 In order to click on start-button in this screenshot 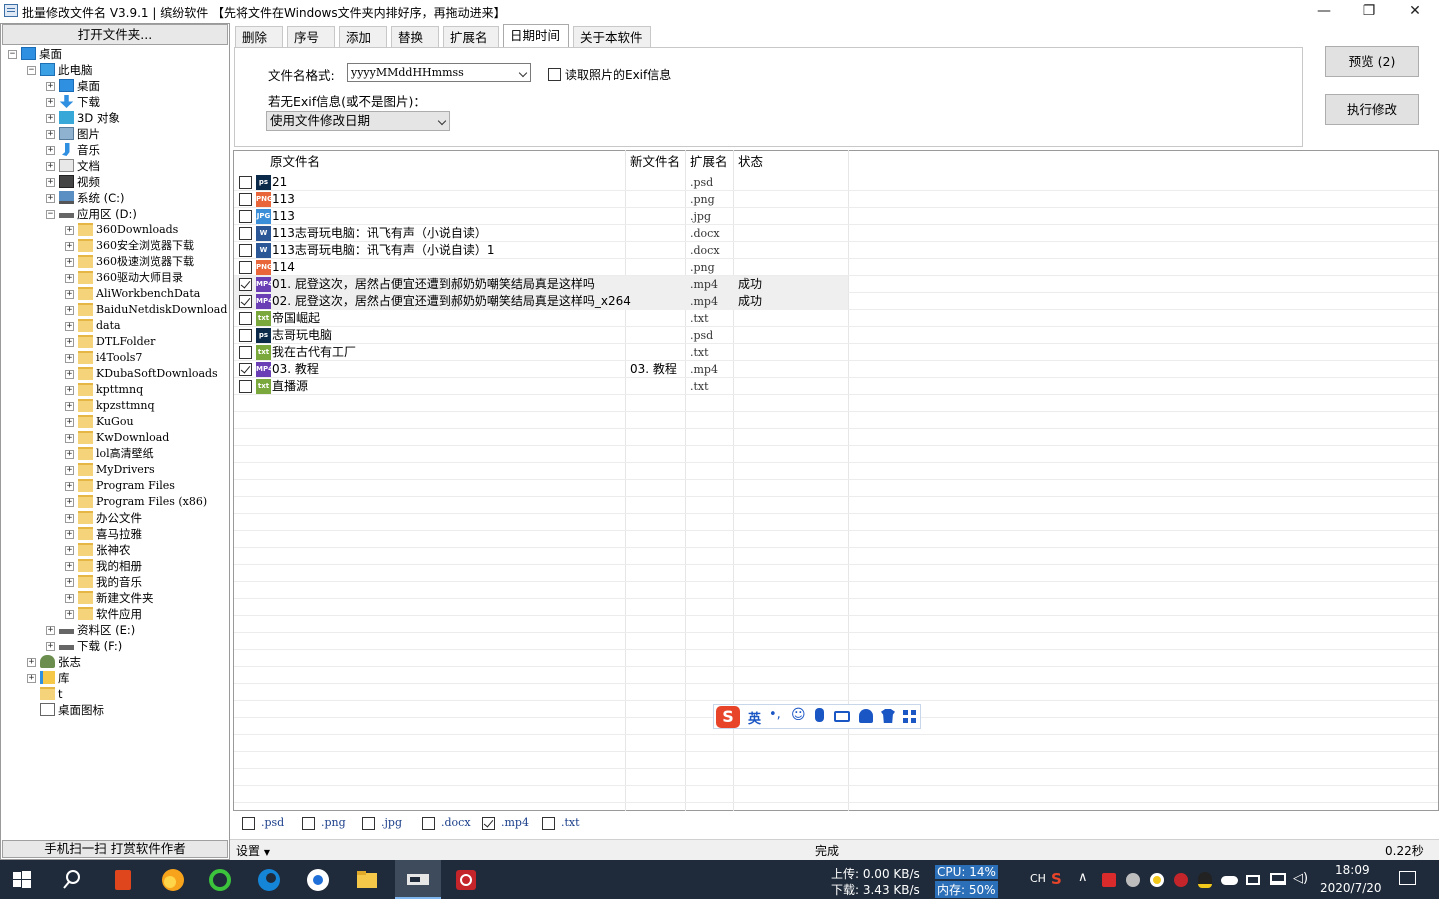, I will do `click(22, 880)`.